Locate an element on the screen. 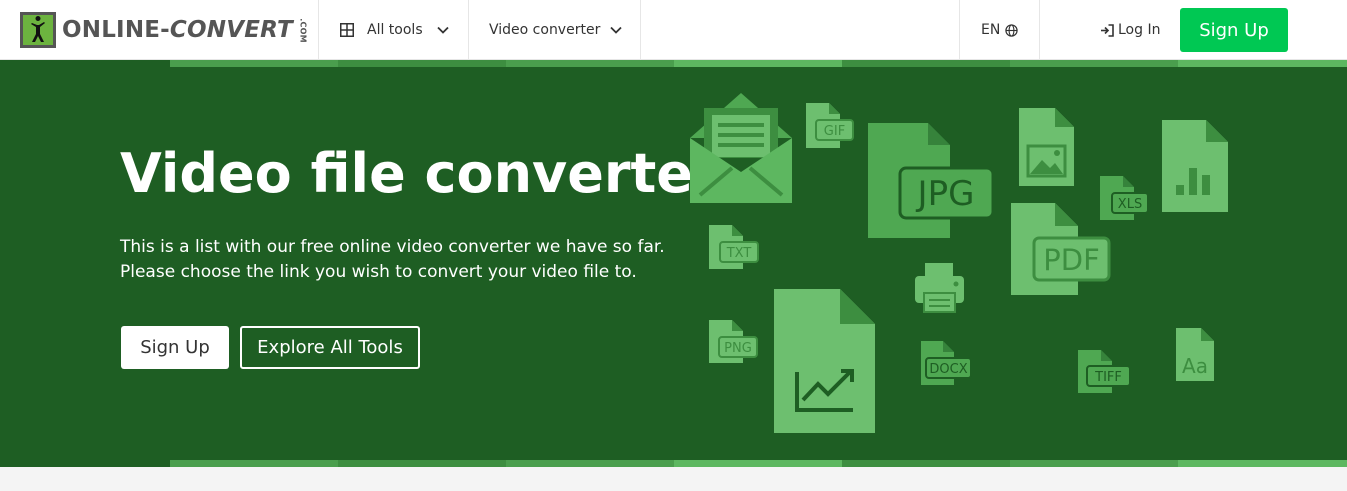 The image size is (1347, 491). logo-text: ONLINE-CONVERT .COM is located at coordinates (188, 30).